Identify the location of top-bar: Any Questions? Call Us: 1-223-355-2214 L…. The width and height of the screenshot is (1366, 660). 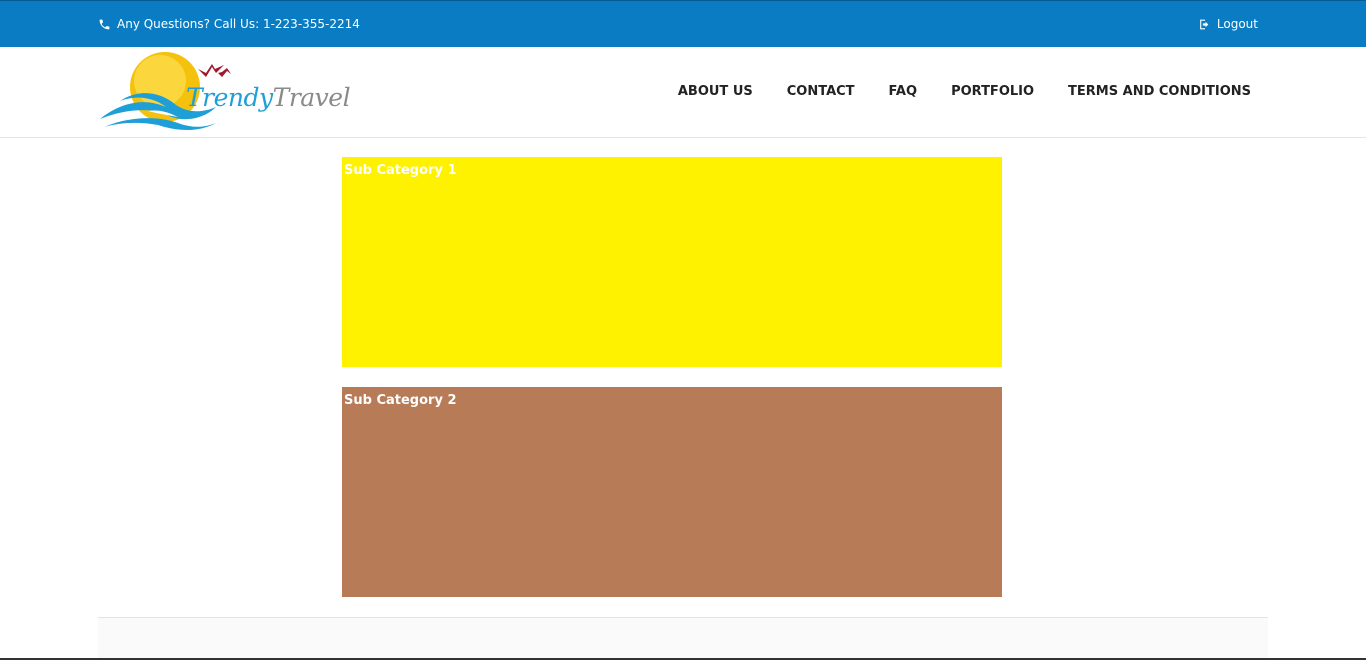
(683, 23).